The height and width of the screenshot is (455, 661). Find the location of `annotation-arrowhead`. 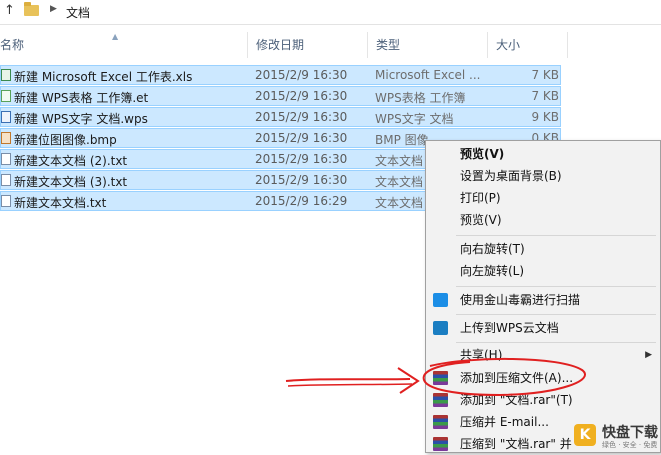

annotation-arrowhead is located at coordinates (408, 380).